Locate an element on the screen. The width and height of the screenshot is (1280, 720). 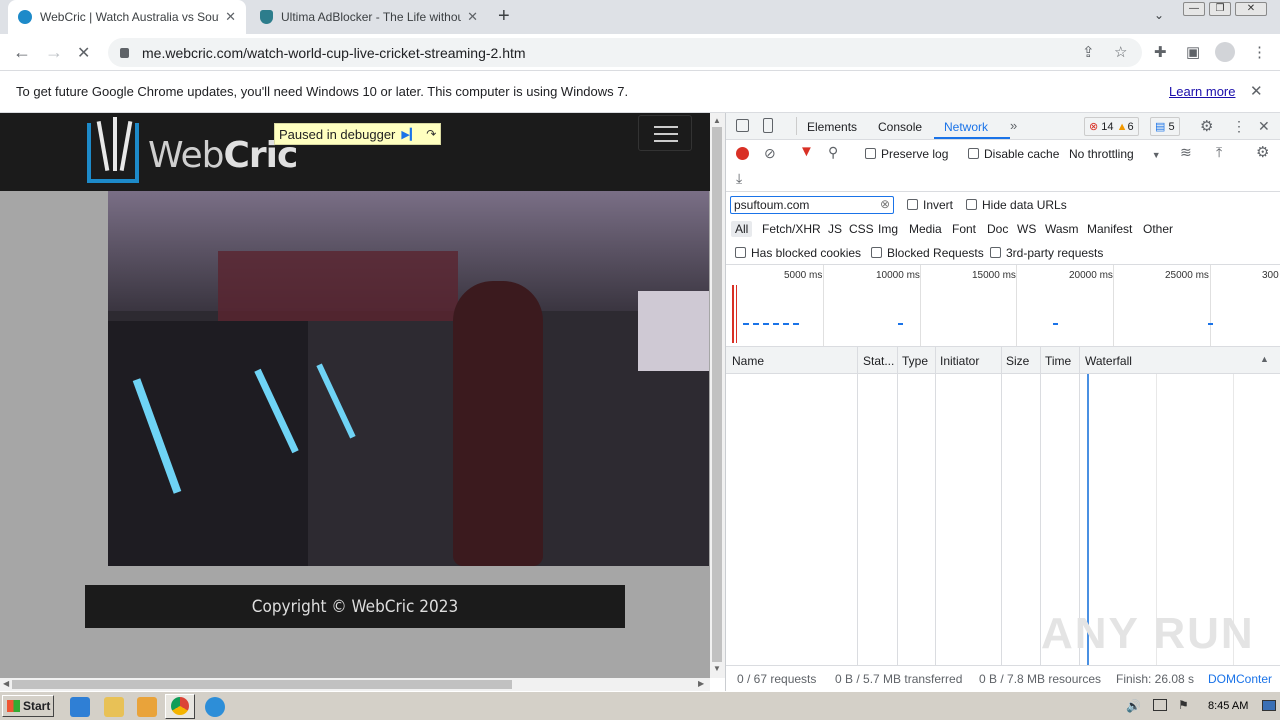
sort-up-icon: ▲ is located at coordinates (1264, 359).